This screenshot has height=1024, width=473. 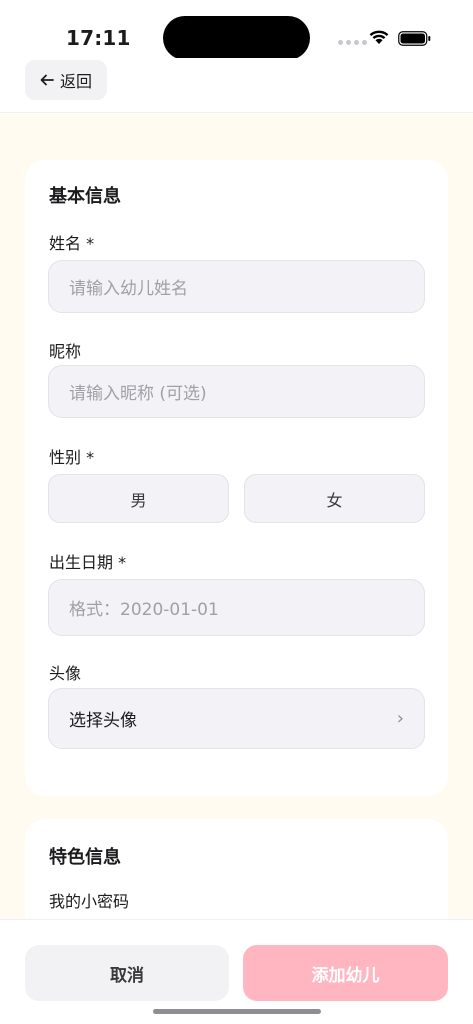 What do you see at coordinates (128, 289) in the screenshot?
I see `name-placeholder: 请输入幼儿姓名` at bounding box center [128, 289].